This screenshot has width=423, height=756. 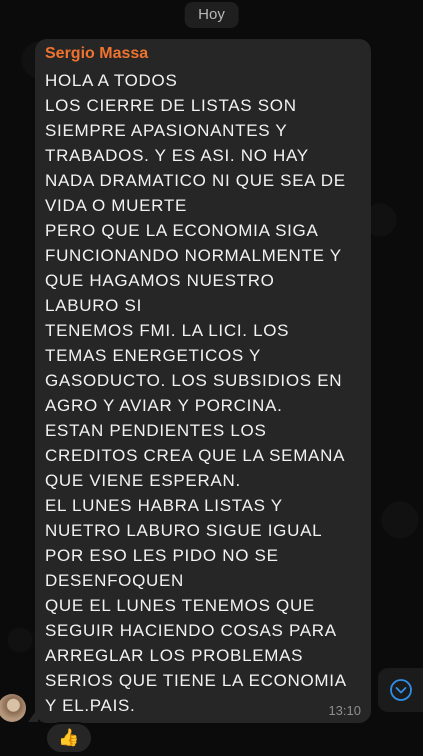 I want to click on message-line: LOS CIERRE DE LISTAS SON, so click(x=171, y=105).